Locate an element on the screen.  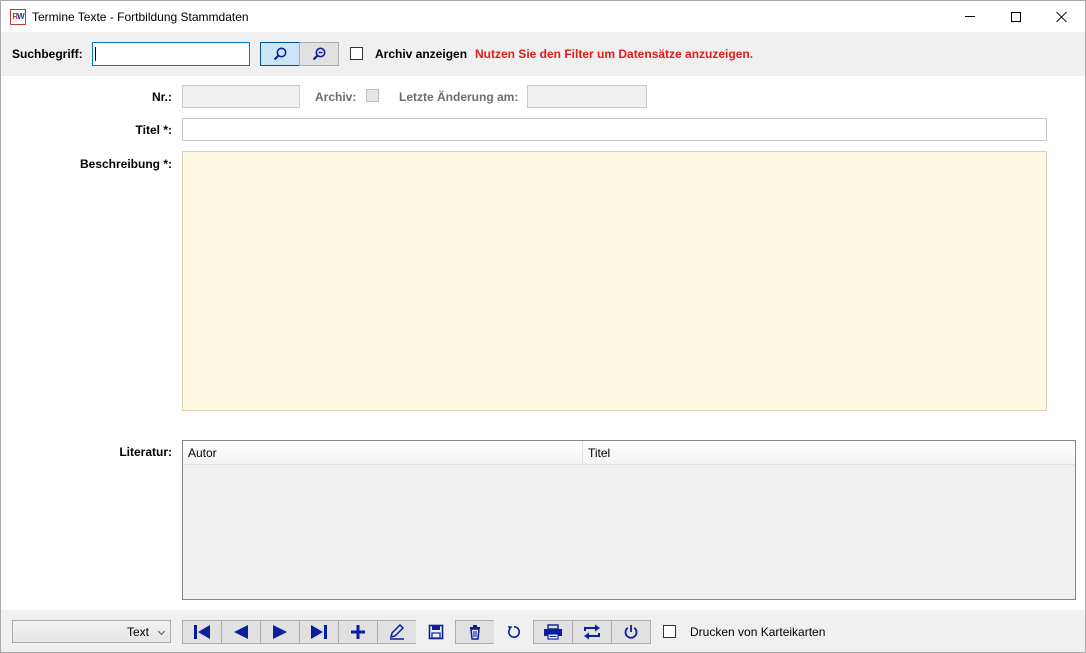
refresh-icon is located at coordinates (514, 631).